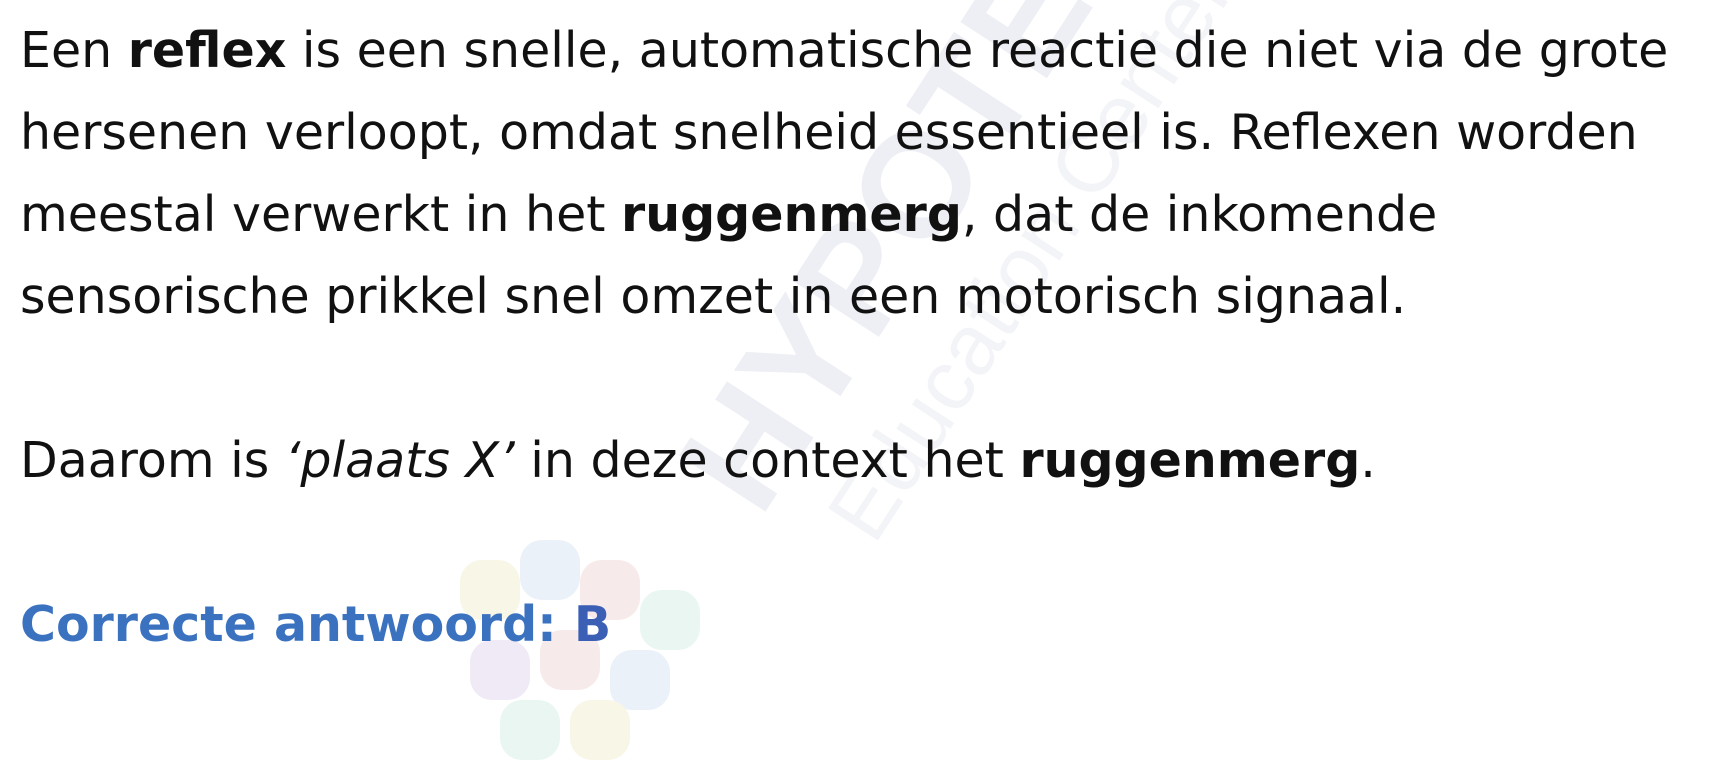 This screenshot has width=1720, height=764. What do you see at coordinates (297, 624) in the screenshot?
I see `answer-label: Correcte antwoord:` at bounding box center [297, 624].